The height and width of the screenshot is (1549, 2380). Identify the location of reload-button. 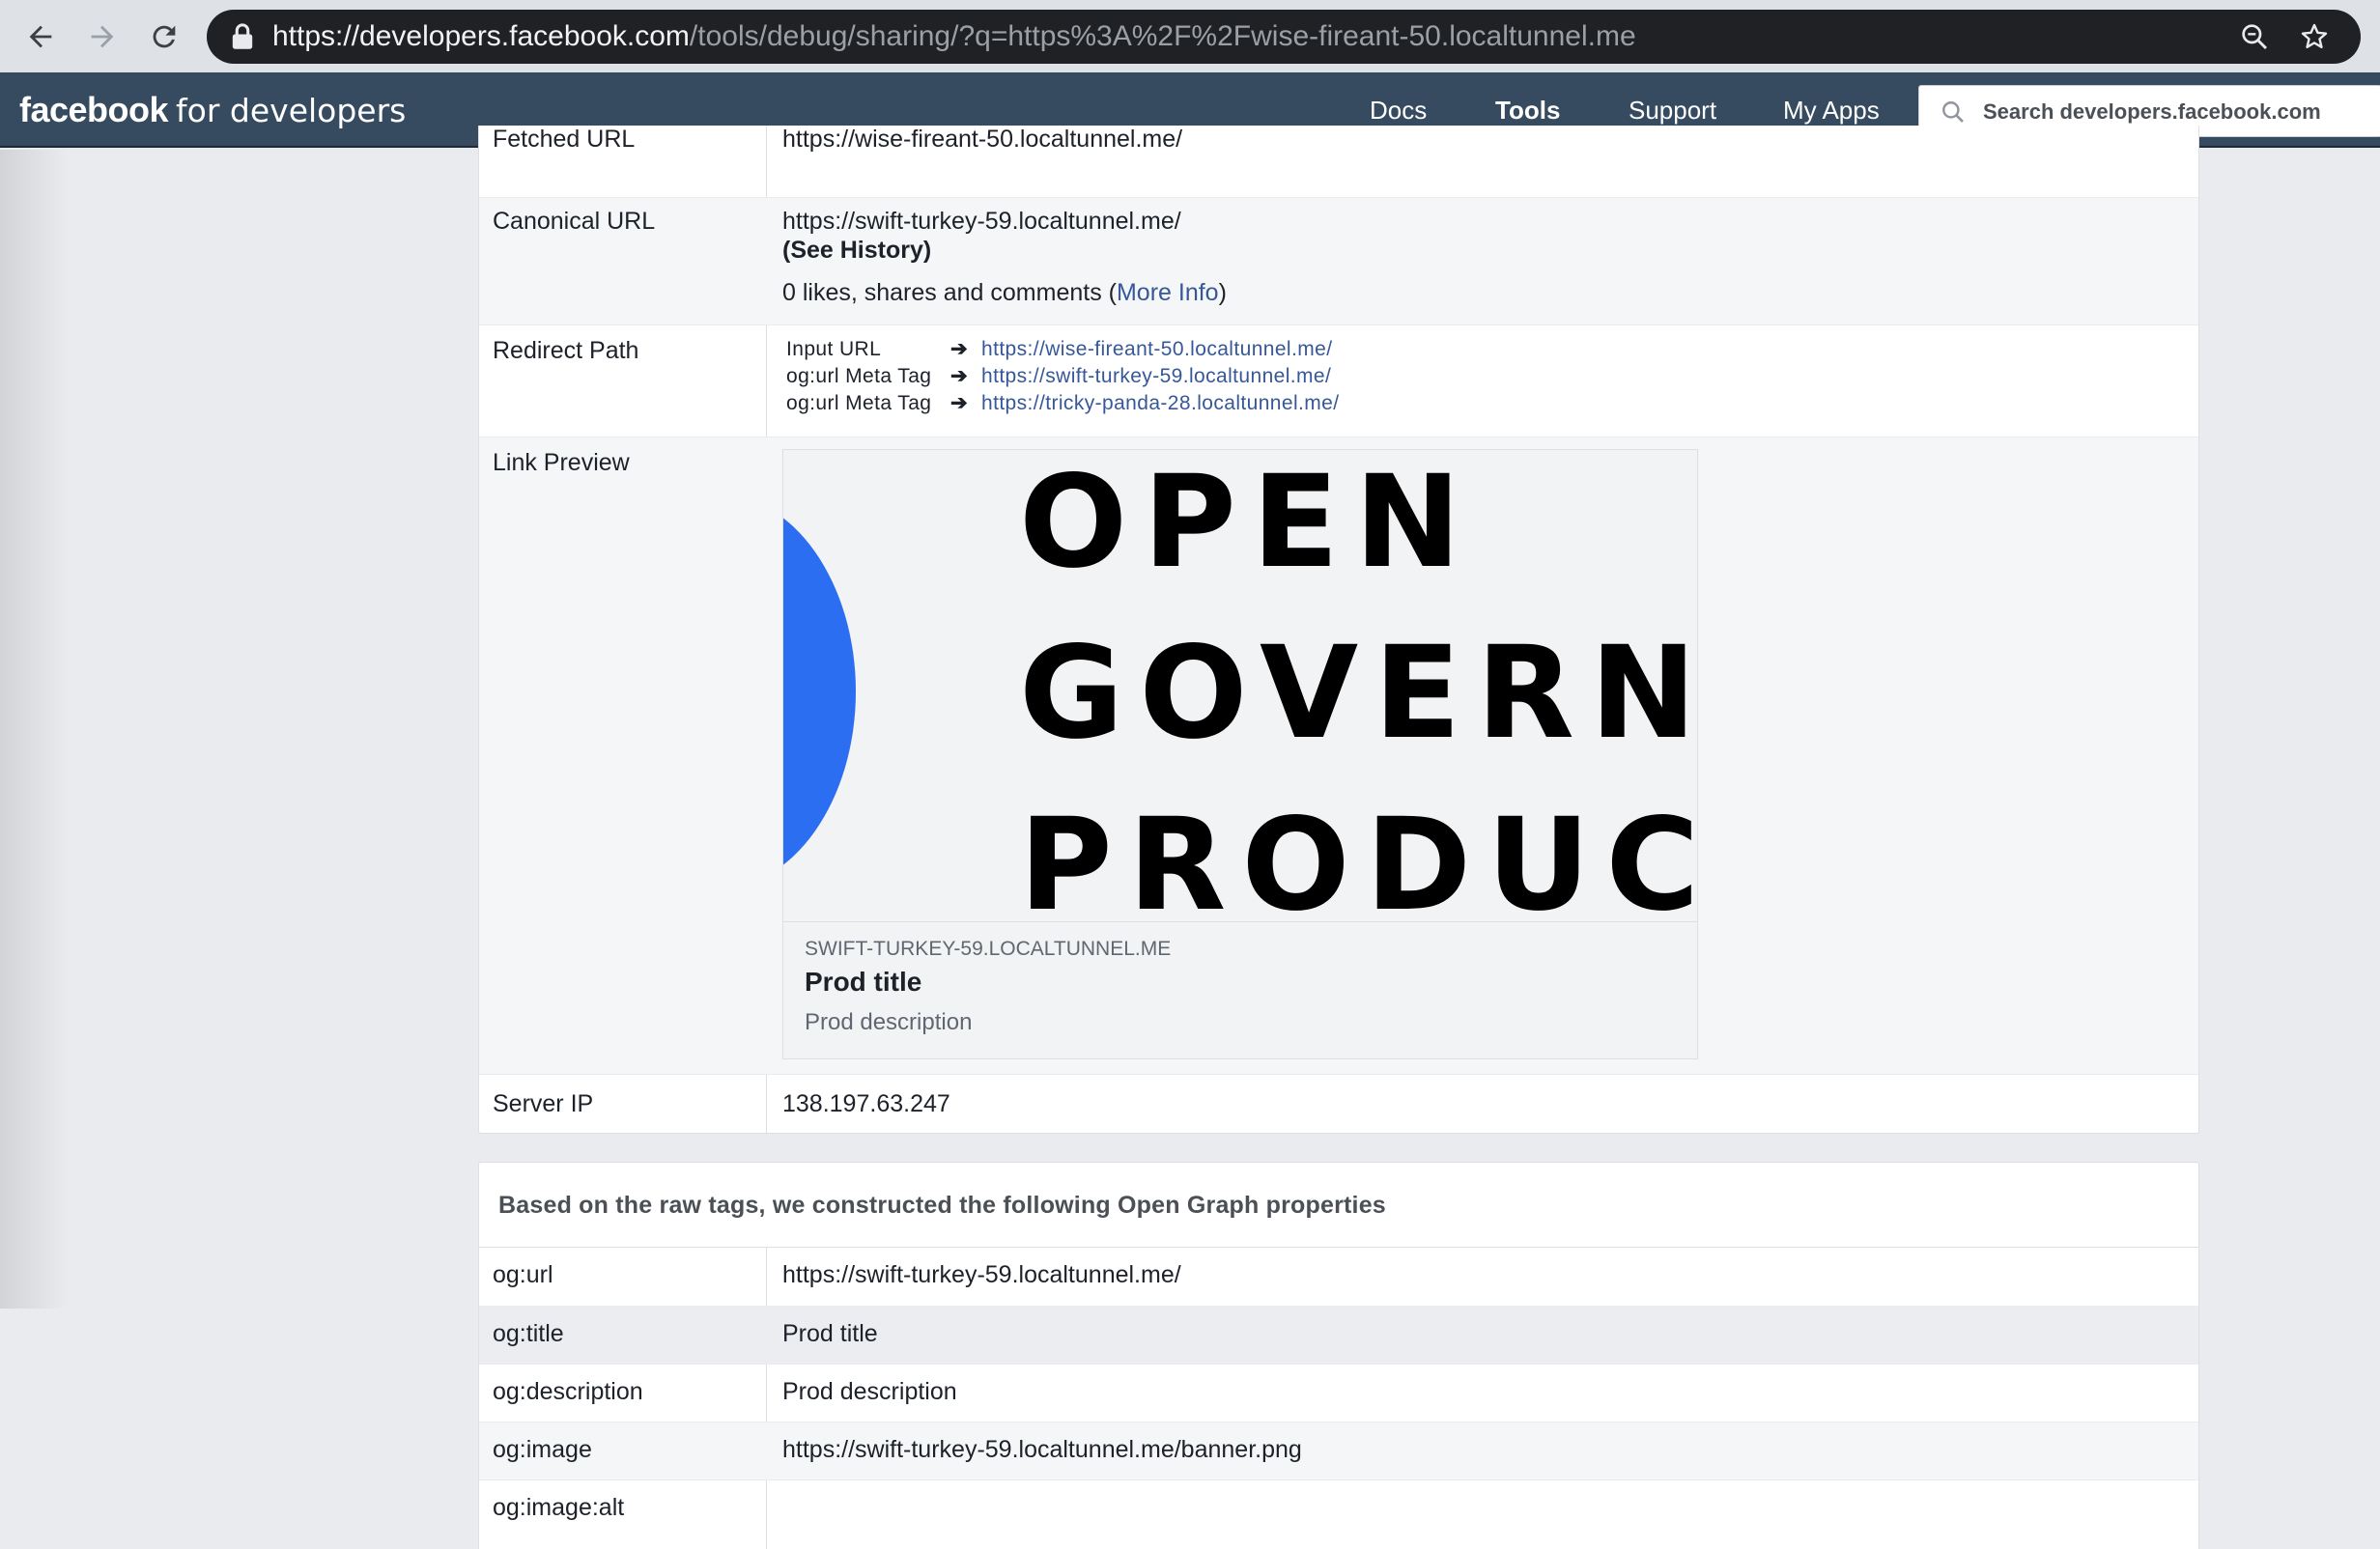
(164, 37).